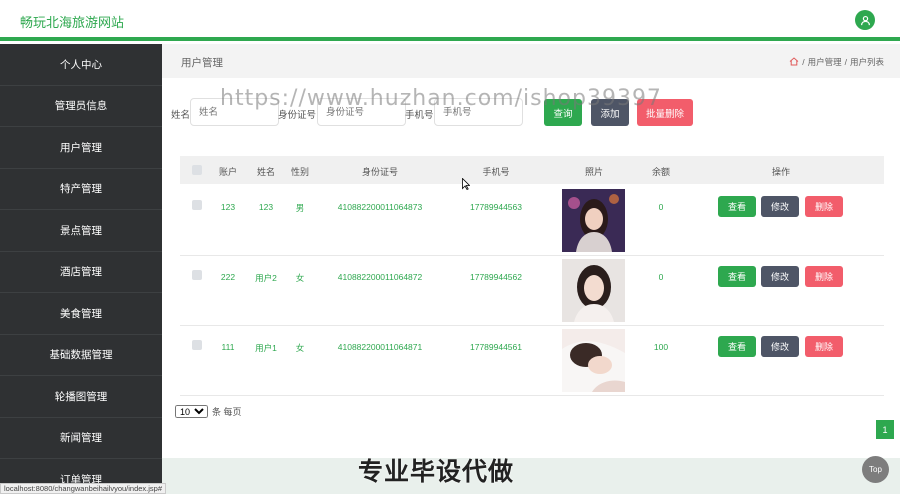 This screenshot has height=494, width=900. I want to click on sidebar-item-label: 基础数据管理, so click(81, 355).